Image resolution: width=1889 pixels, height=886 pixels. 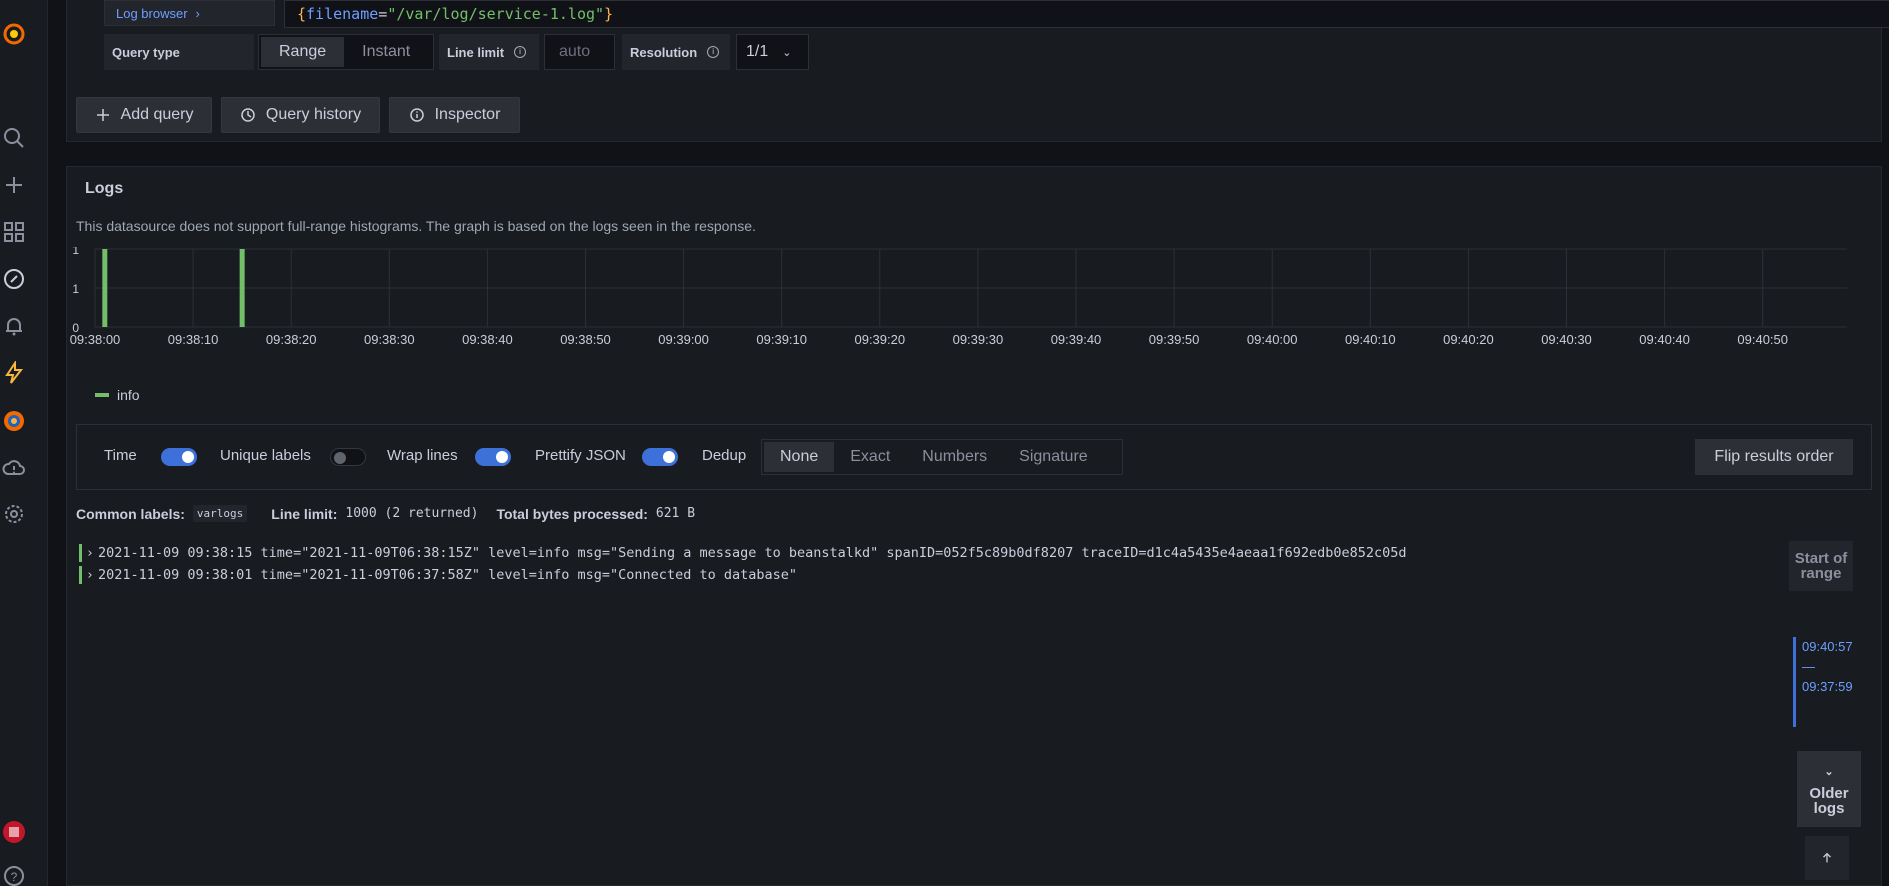 I want to click on logs-navigation: Start of range 09:40:57 — 09:37:59, so click(x=1821, y=634).